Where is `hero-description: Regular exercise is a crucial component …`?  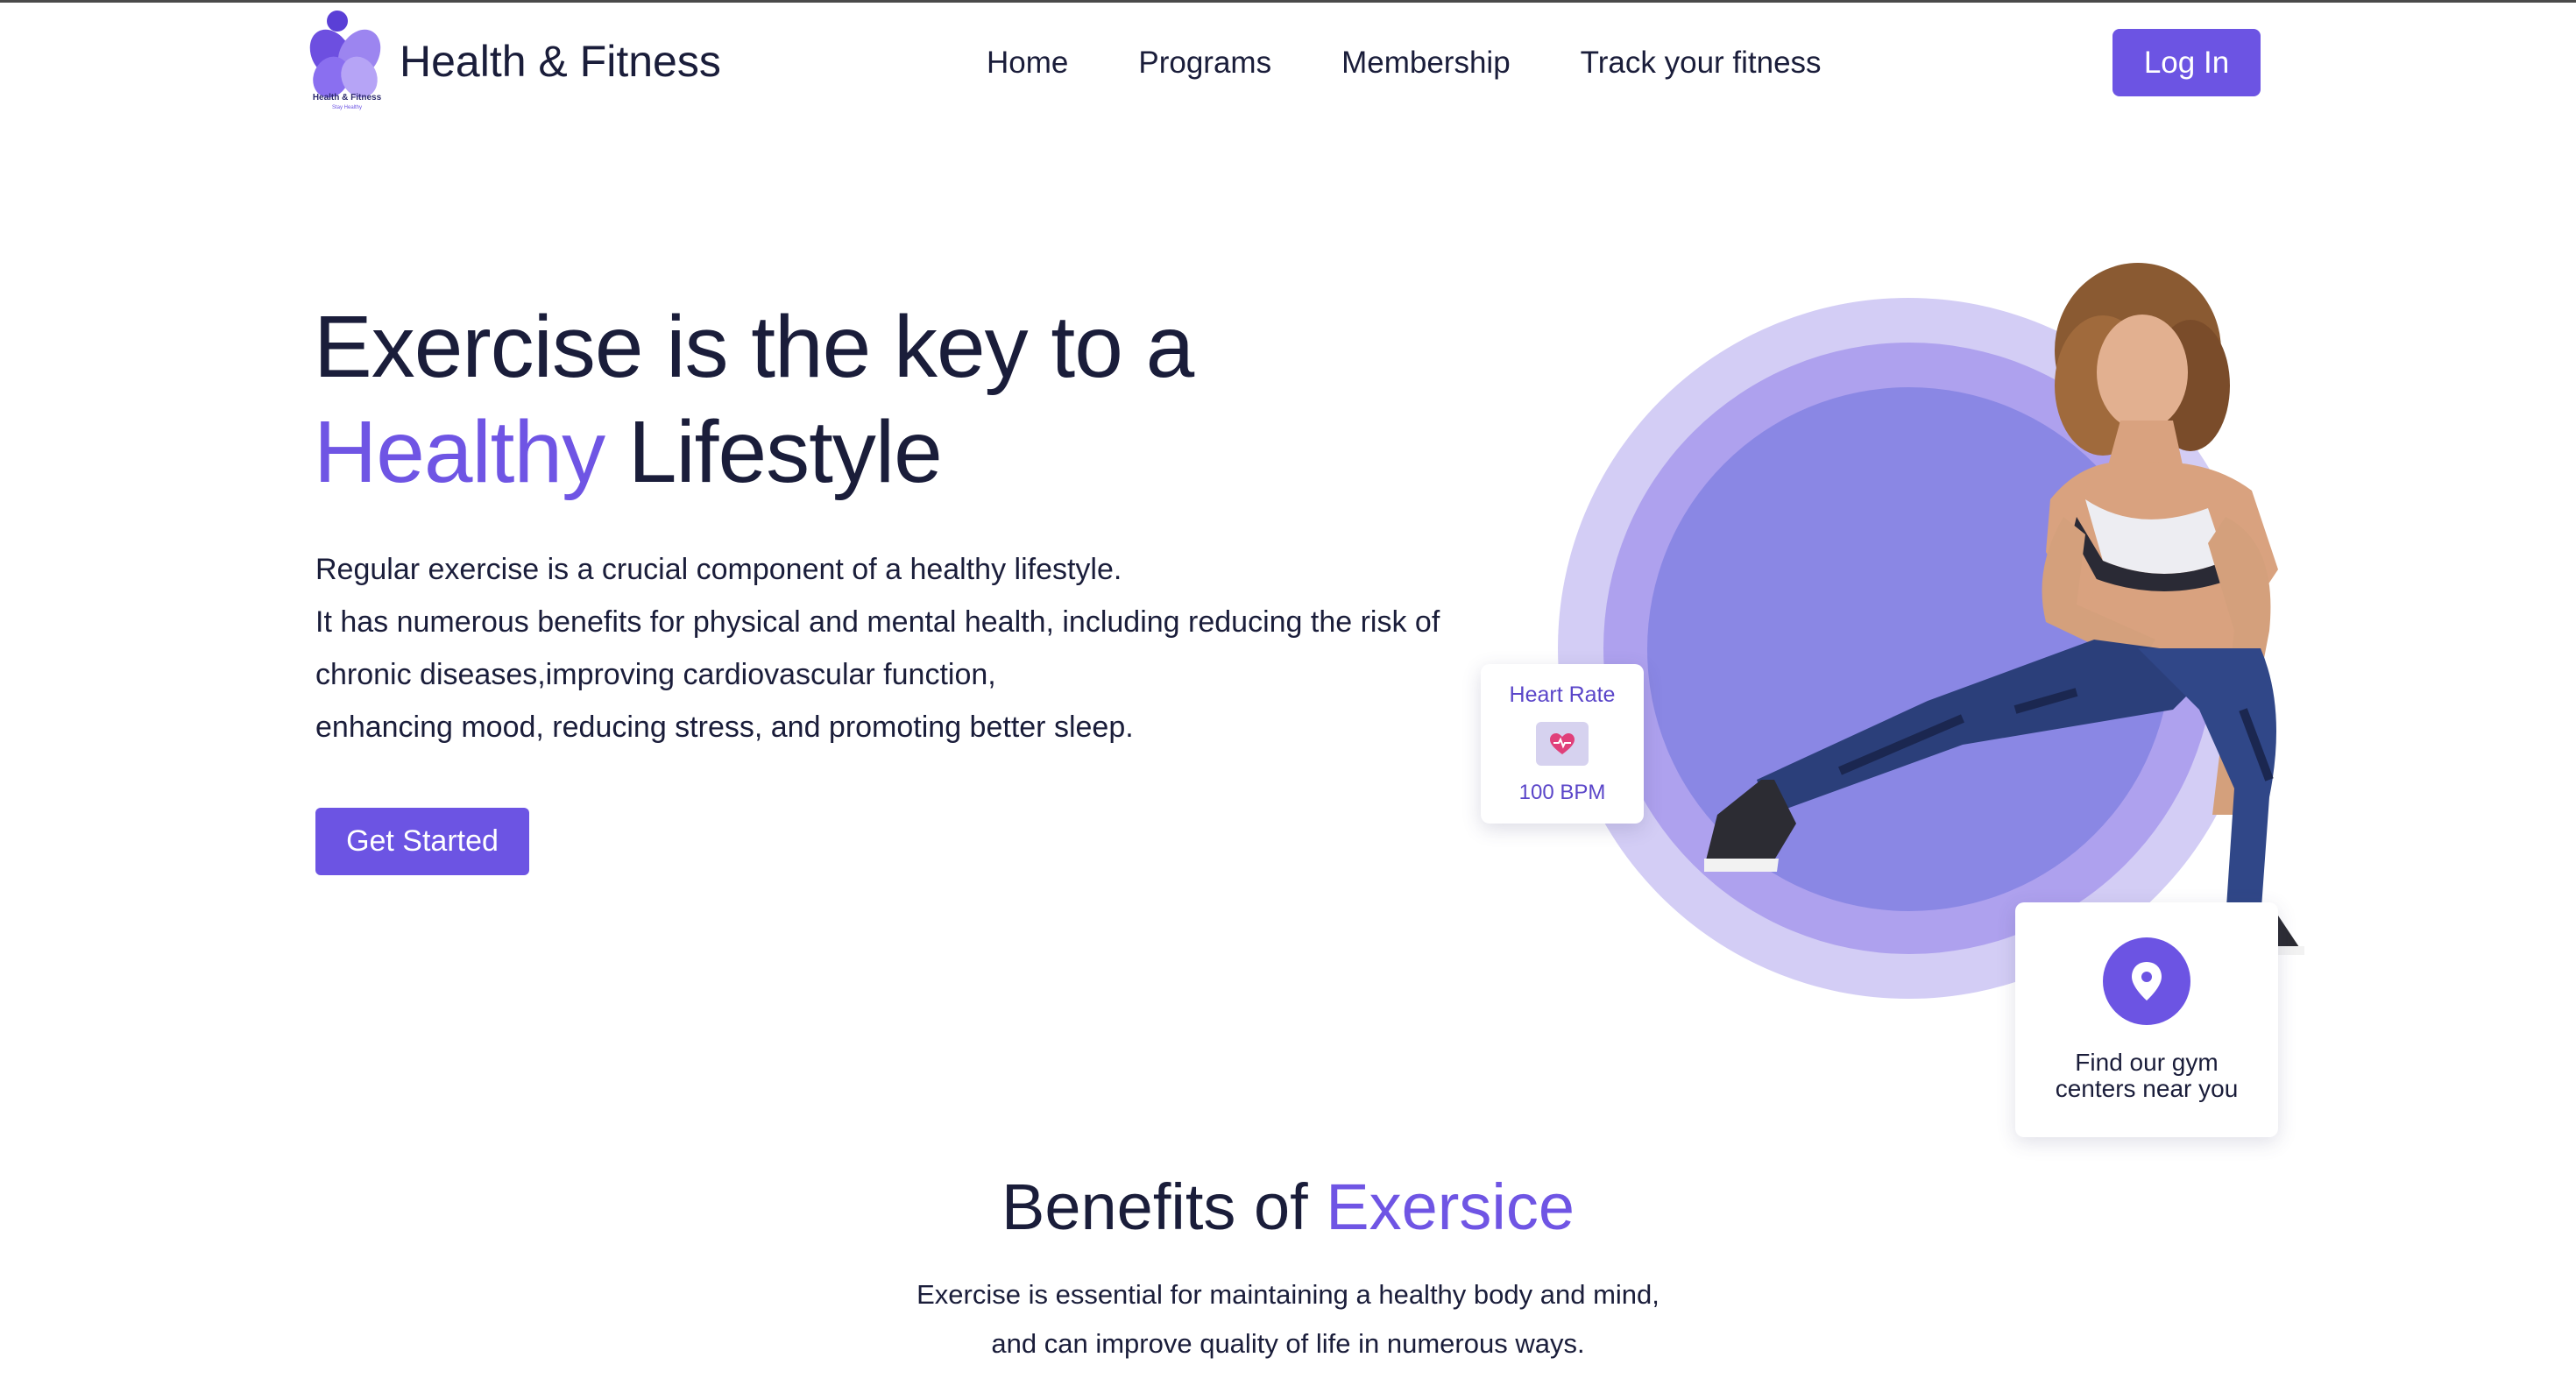 hero-description: Regular exercise is a crucial component … is located at coordinates (937, 648).